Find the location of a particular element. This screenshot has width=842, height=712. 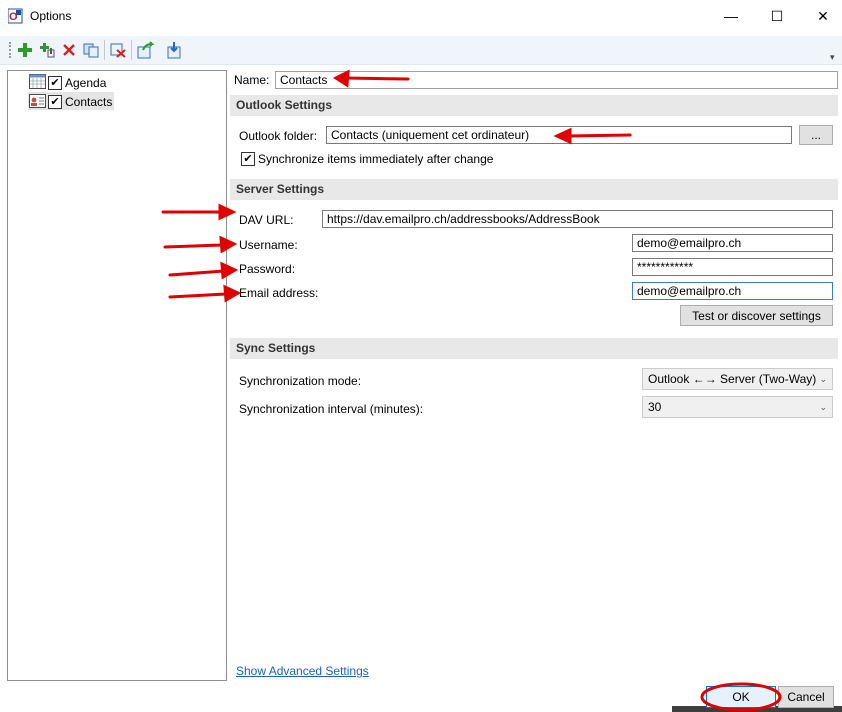

annotation-arrow-dav-url is located at coordinates (199, 212).